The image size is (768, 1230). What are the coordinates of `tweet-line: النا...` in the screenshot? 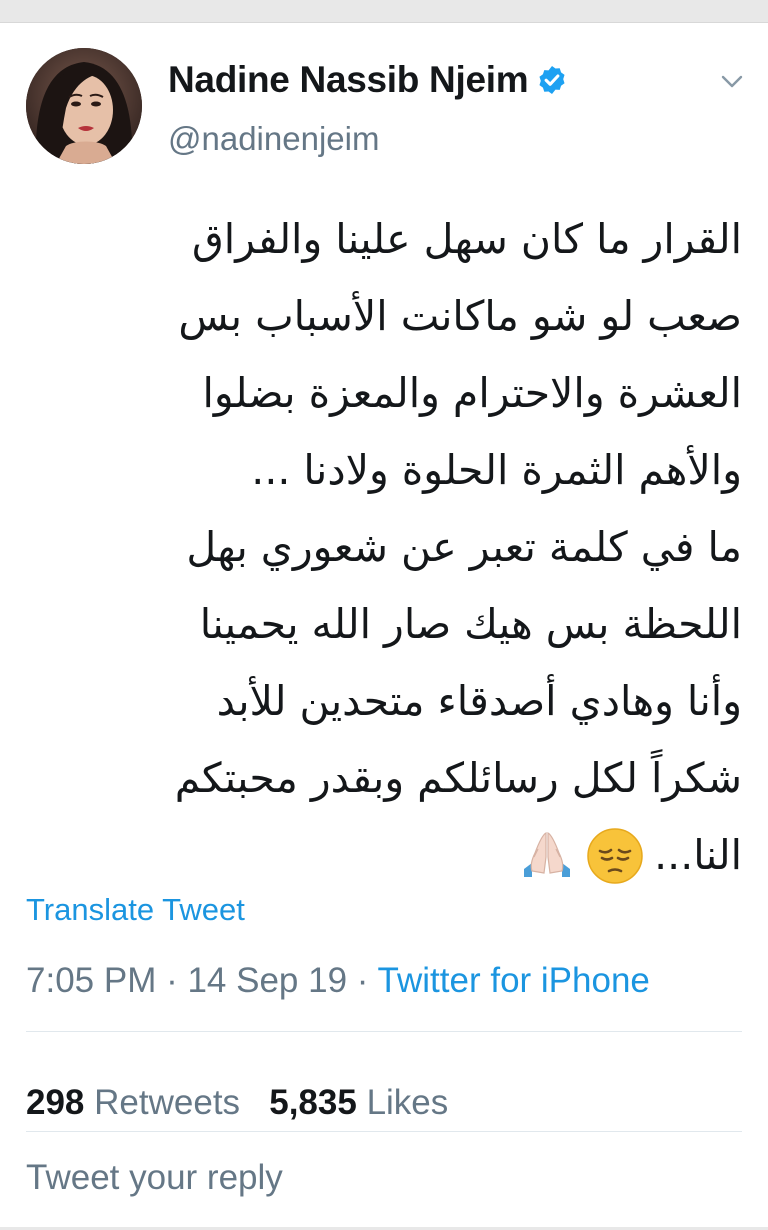 It's located at (698, 855).